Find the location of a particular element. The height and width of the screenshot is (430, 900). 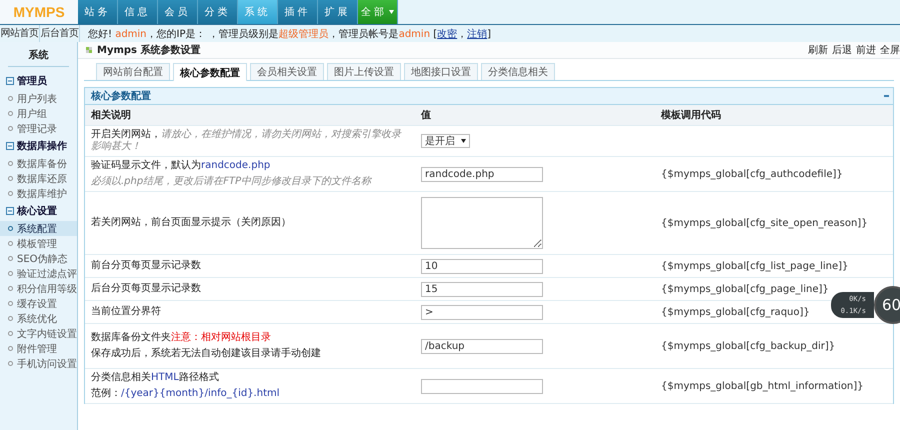

sidebar-item: 数据库维护 is located at coordinates (38, 193).